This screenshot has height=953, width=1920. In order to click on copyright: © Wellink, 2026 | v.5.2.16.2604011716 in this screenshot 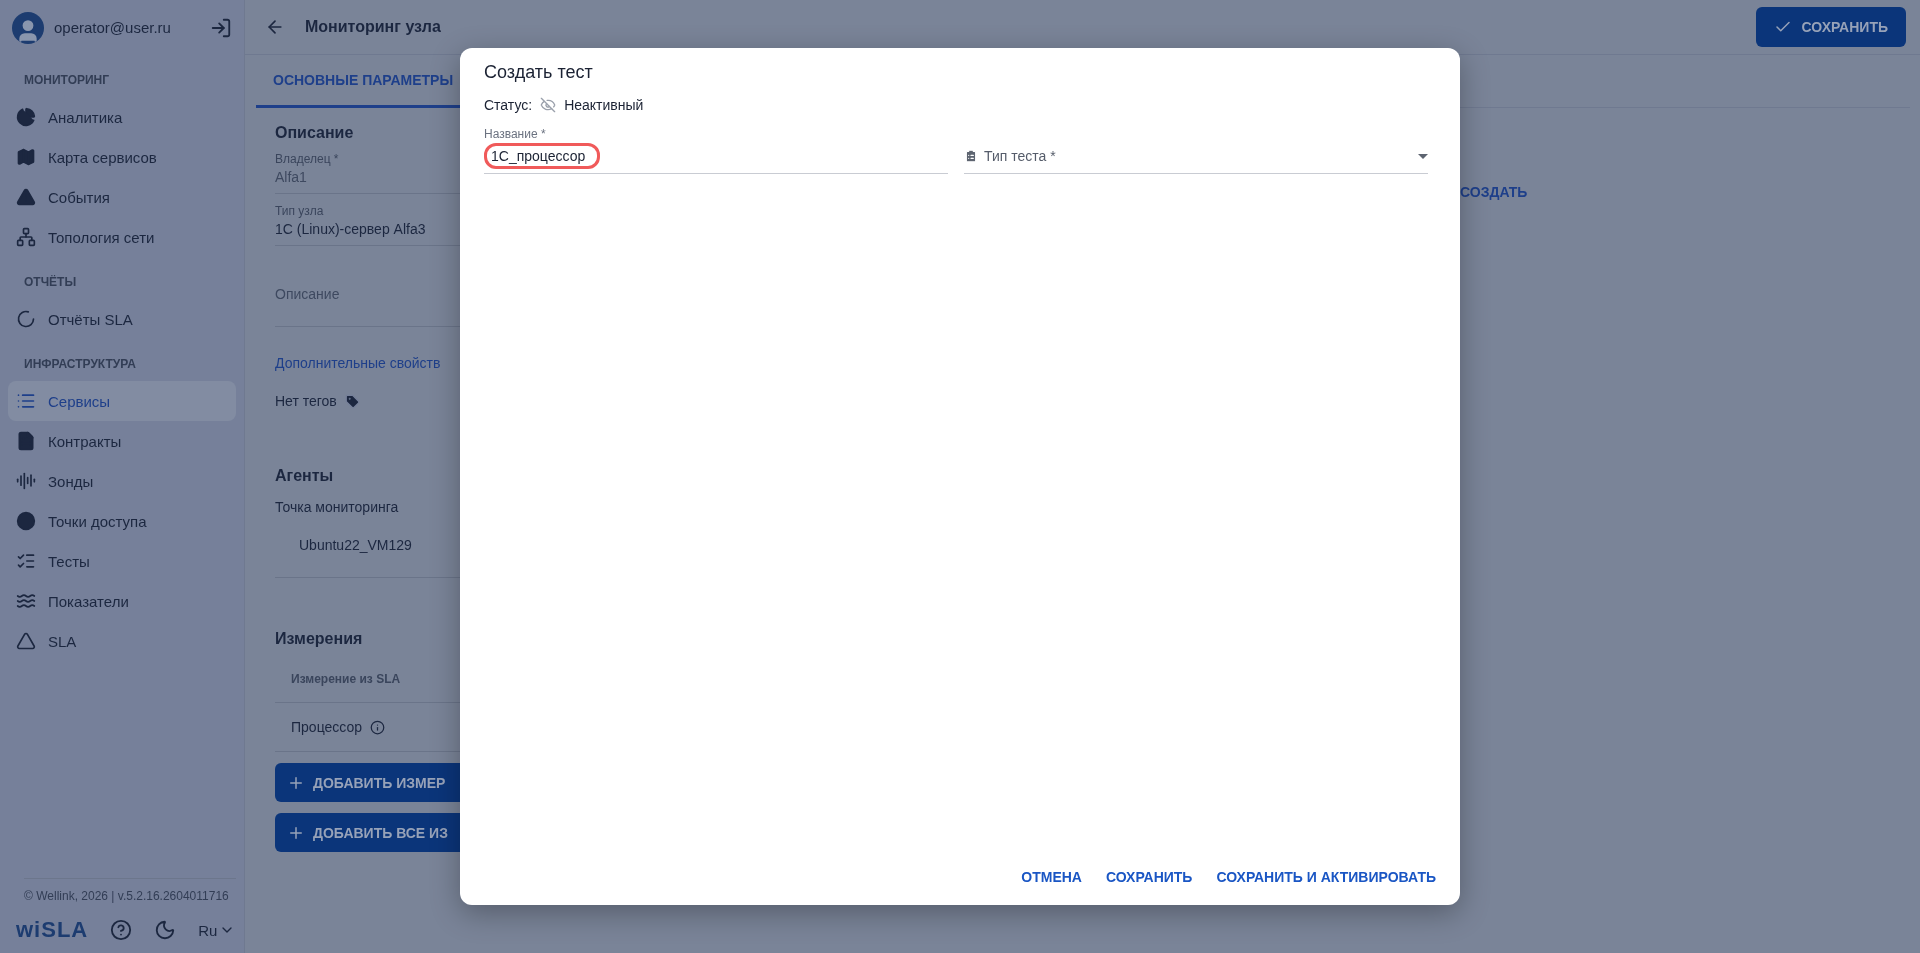, I will do `click(127, 896)`.